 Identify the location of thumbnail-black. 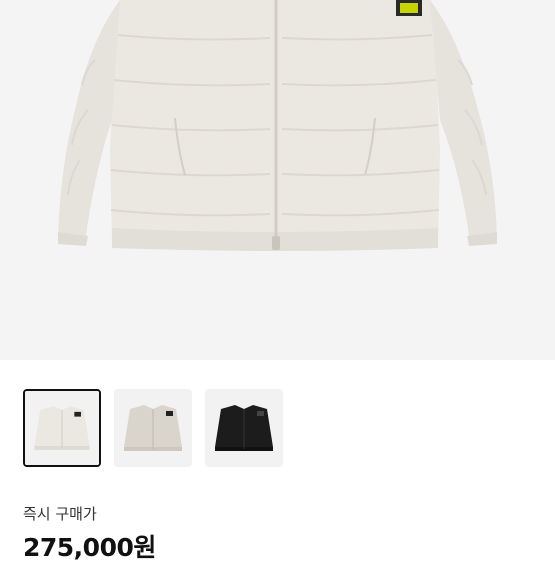
(244, 428).